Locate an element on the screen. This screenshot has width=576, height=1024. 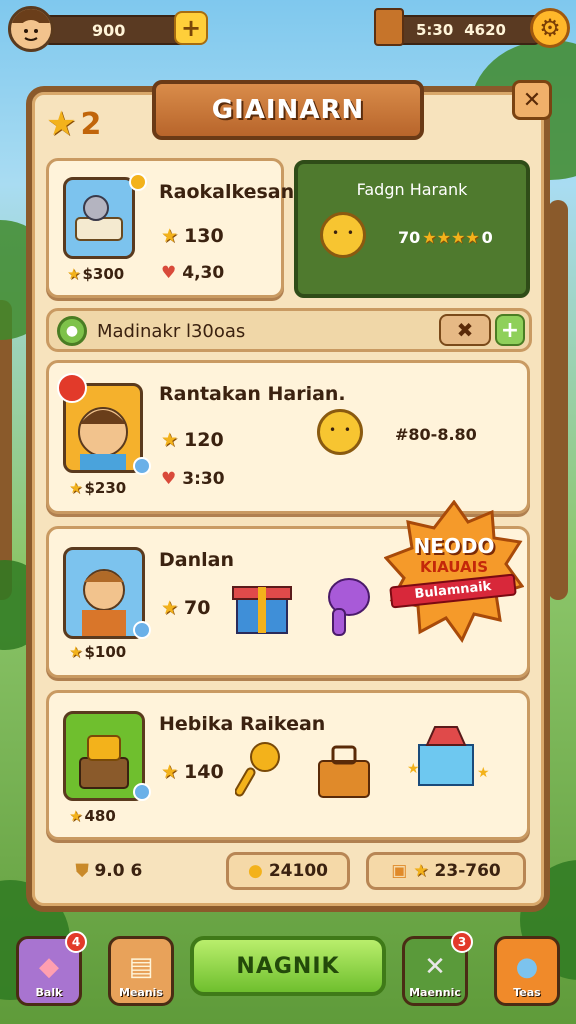
heart-count: 4,30 is located at coordinates (203, 273).